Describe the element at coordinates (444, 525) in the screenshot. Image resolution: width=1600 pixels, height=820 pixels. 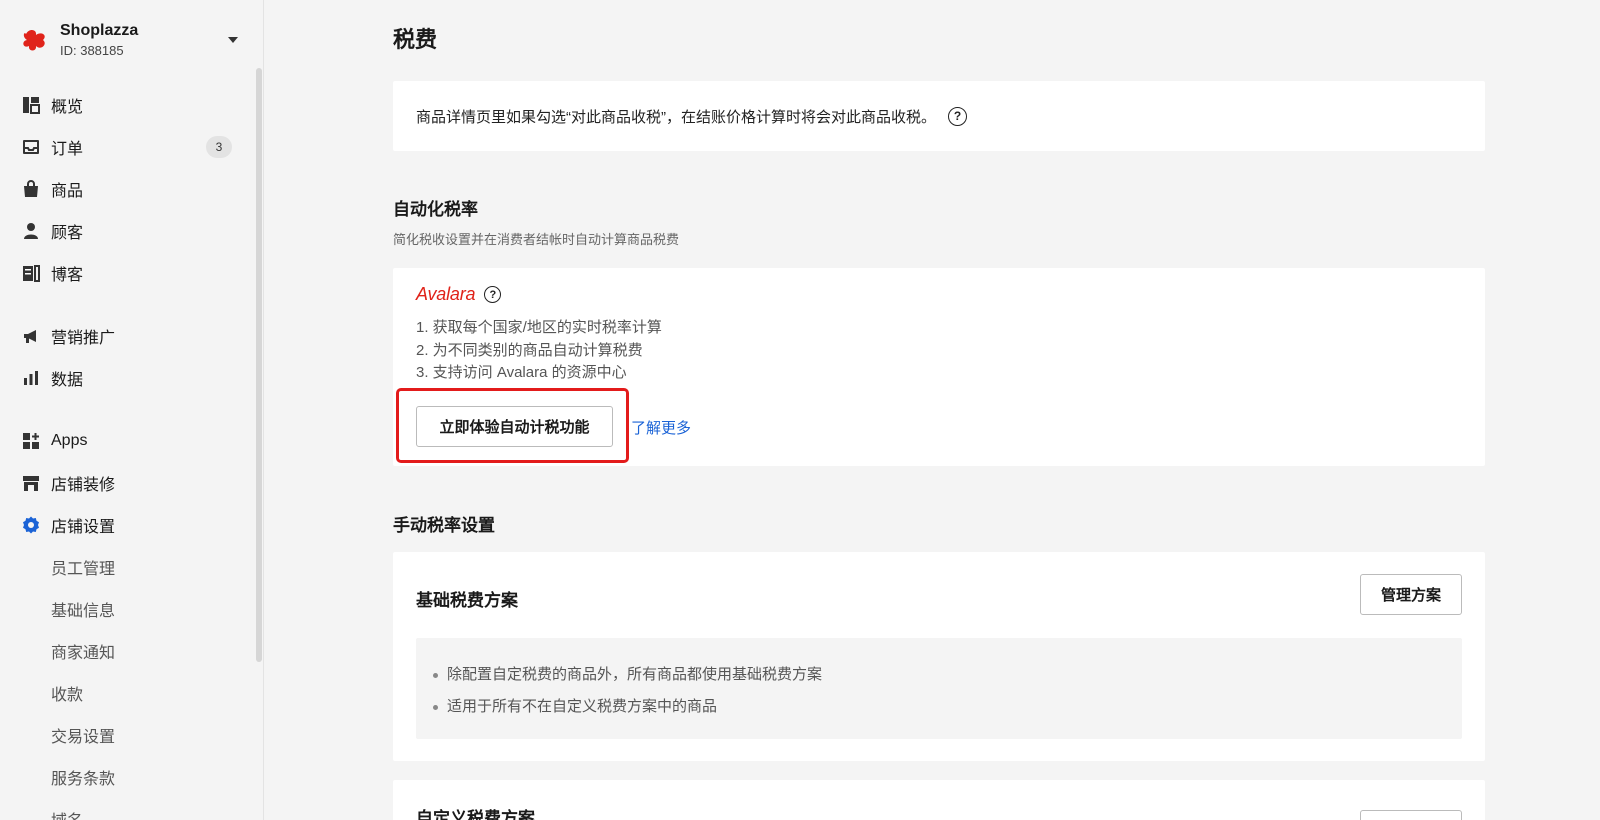
I see `manual-tax-title: 手动税率设置` at that location.